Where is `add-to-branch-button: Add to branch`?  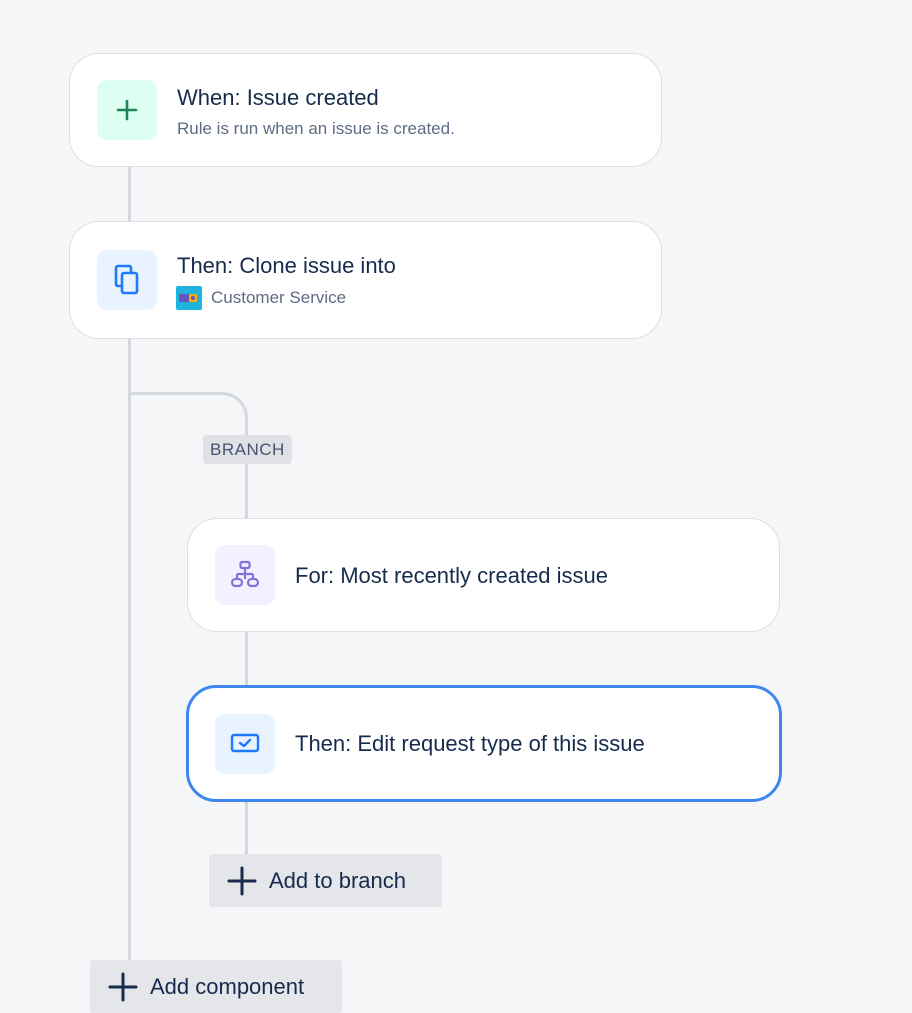 add-to-branch-button: Add to branch is located at coordinates (325, 880).